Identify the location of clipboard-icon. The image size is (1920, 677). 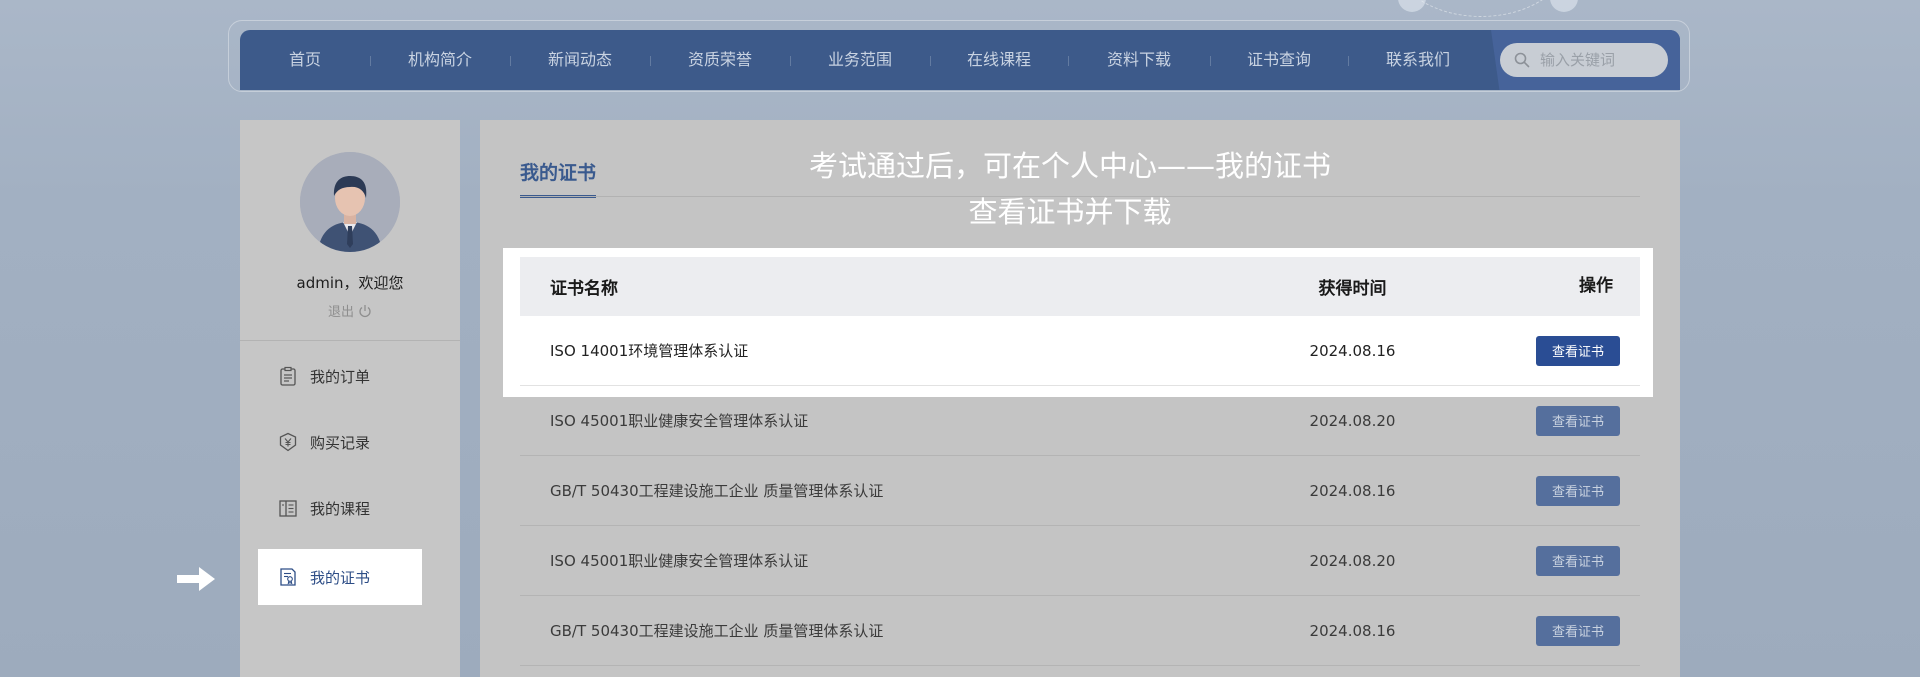
(288, 376).